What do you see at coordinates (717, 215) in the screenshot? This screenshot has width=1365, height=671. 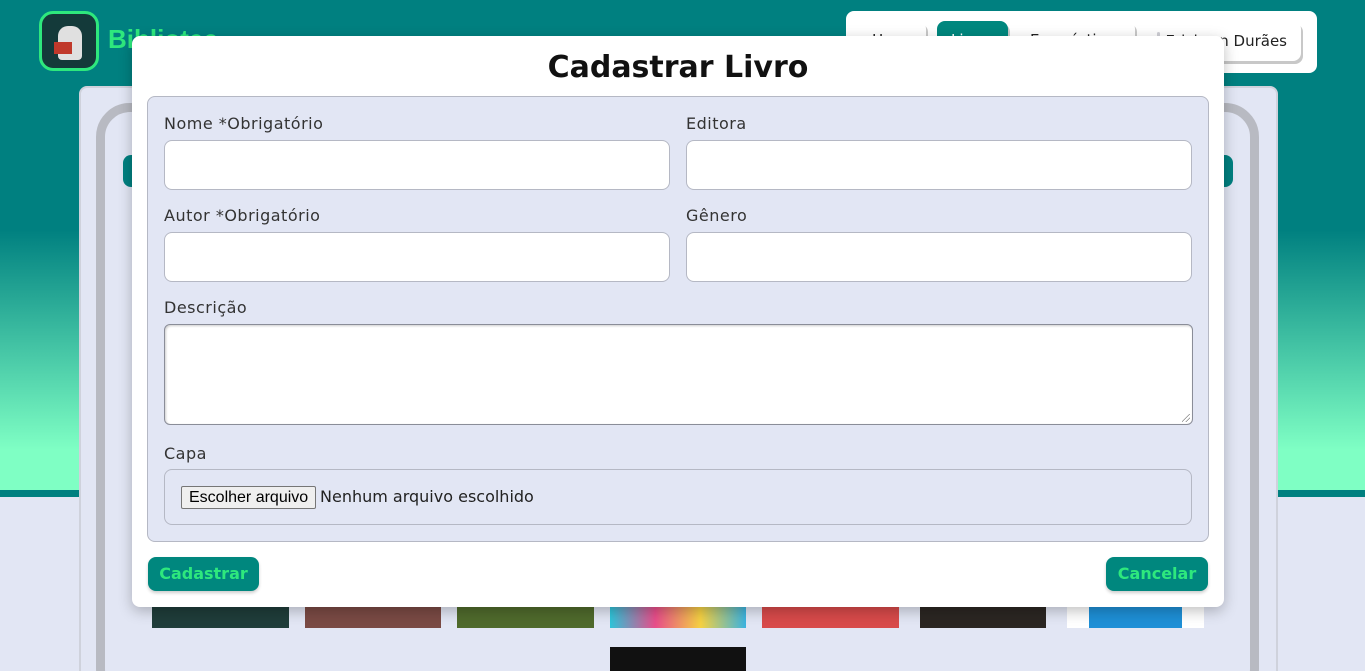 I see `genero-label: Gênero` at bounding box center [717, 215].